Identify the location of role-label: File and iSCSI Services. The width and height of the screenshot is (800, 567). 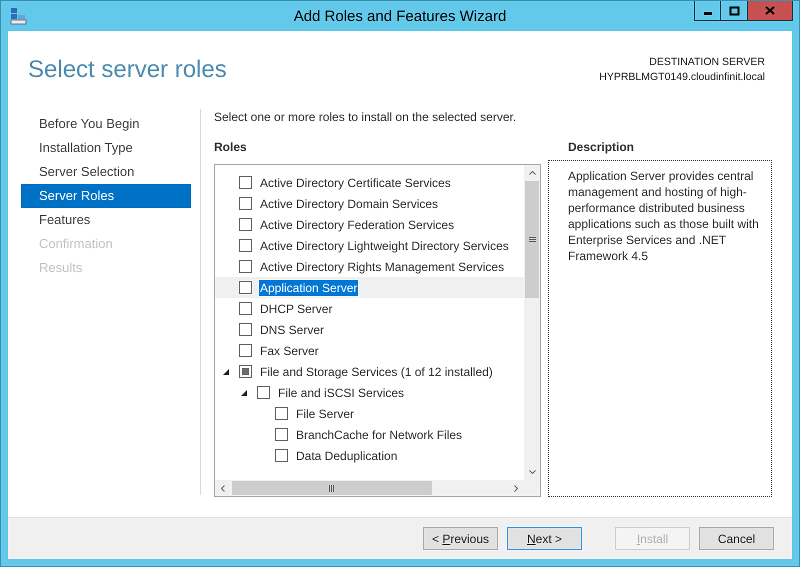
(341, 392).